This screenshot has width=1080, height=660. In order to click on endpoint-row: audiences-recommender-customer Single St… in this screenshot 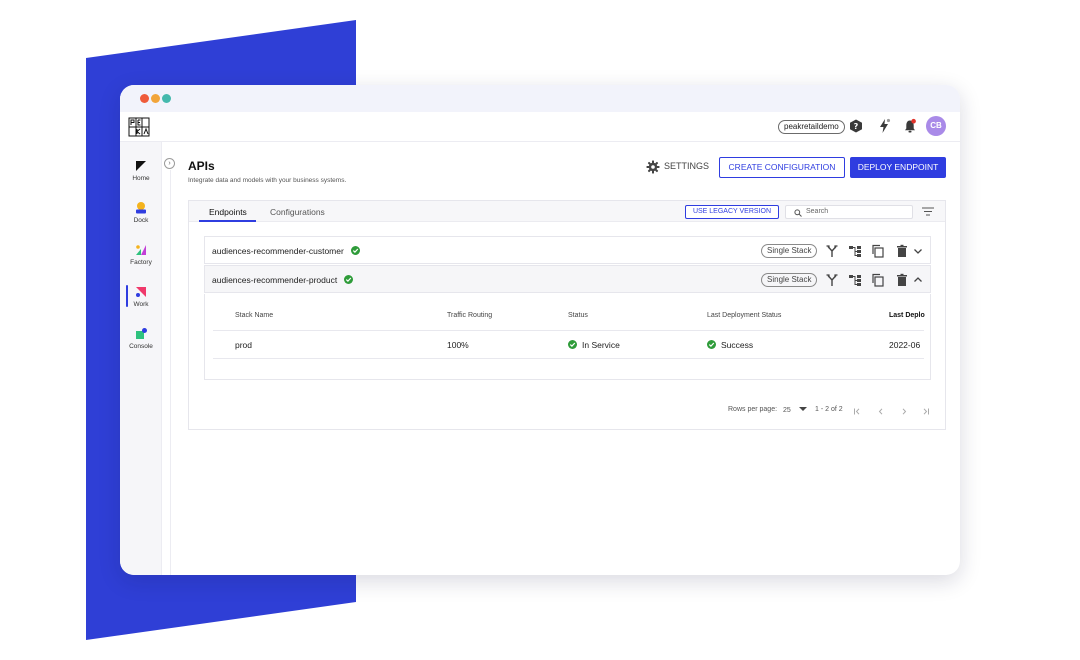, I will do `click(567, 250)`.